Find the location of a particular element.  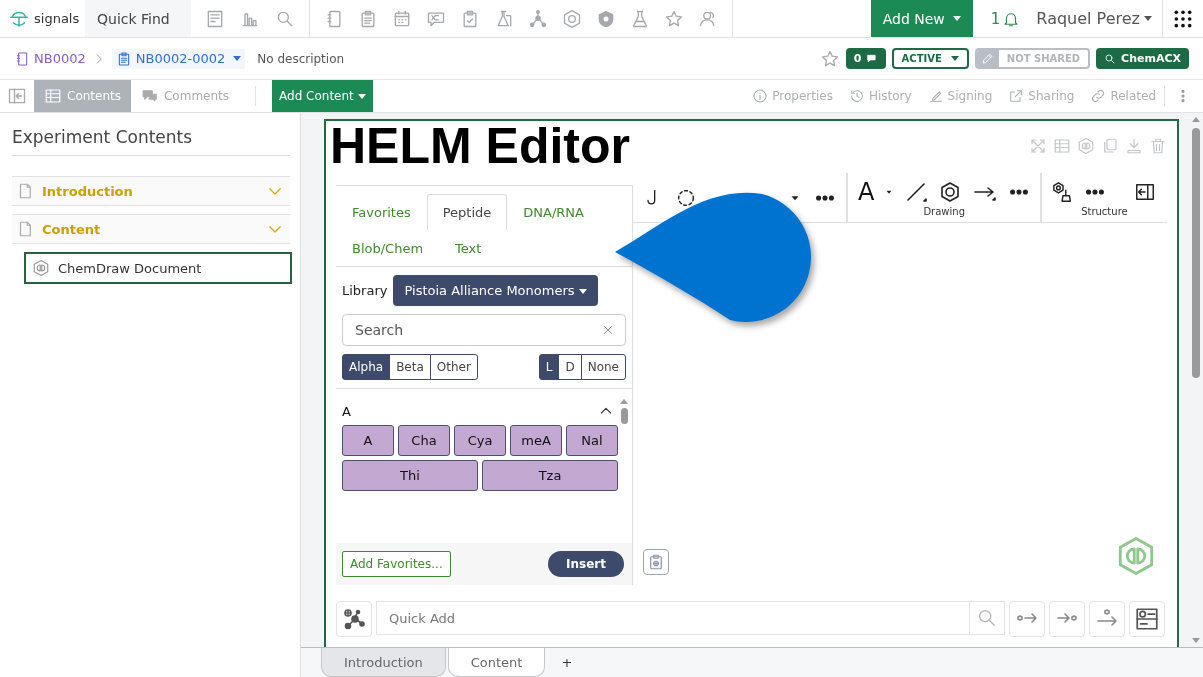

form-button is located at coordinates (1147, 619).